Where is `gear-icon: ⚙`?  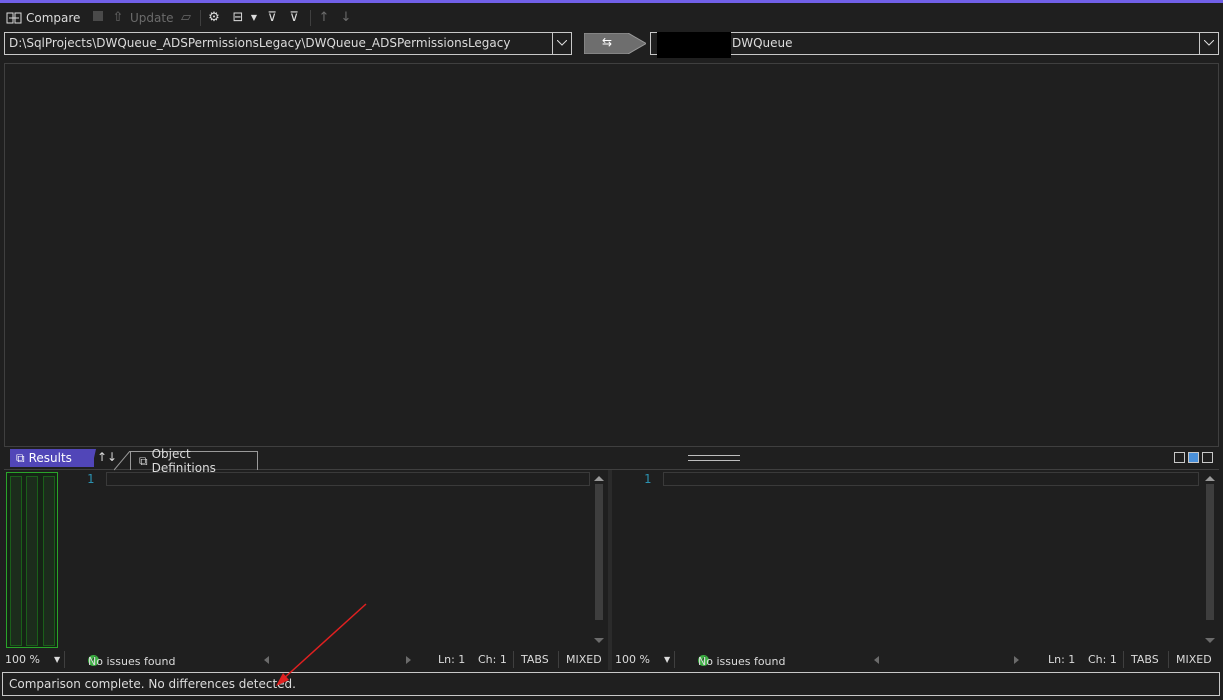 gear-icon: ⚙ is located at coordinates (214, 17).